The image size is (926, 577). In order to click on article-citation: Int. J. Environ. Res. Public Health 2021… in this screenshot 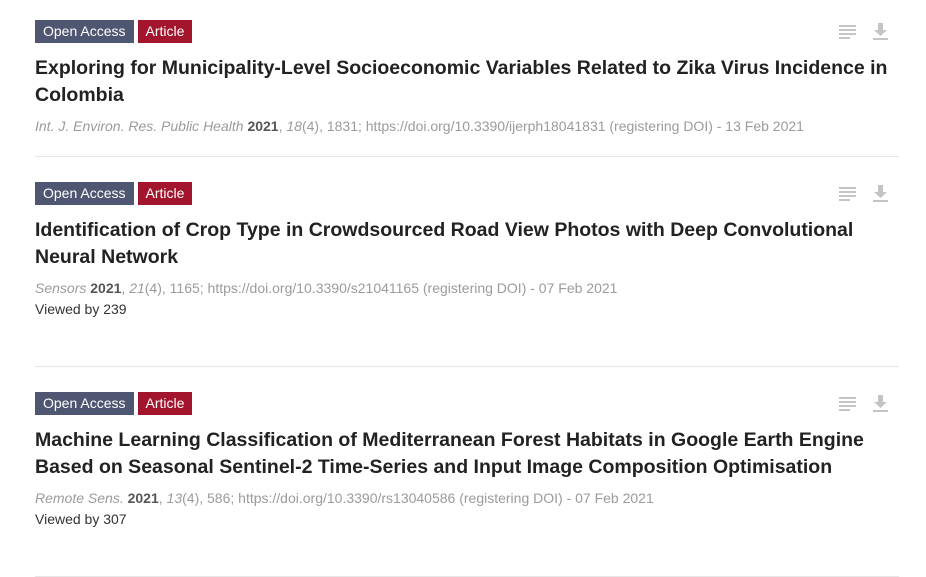, I will do `click(419, 126)`.